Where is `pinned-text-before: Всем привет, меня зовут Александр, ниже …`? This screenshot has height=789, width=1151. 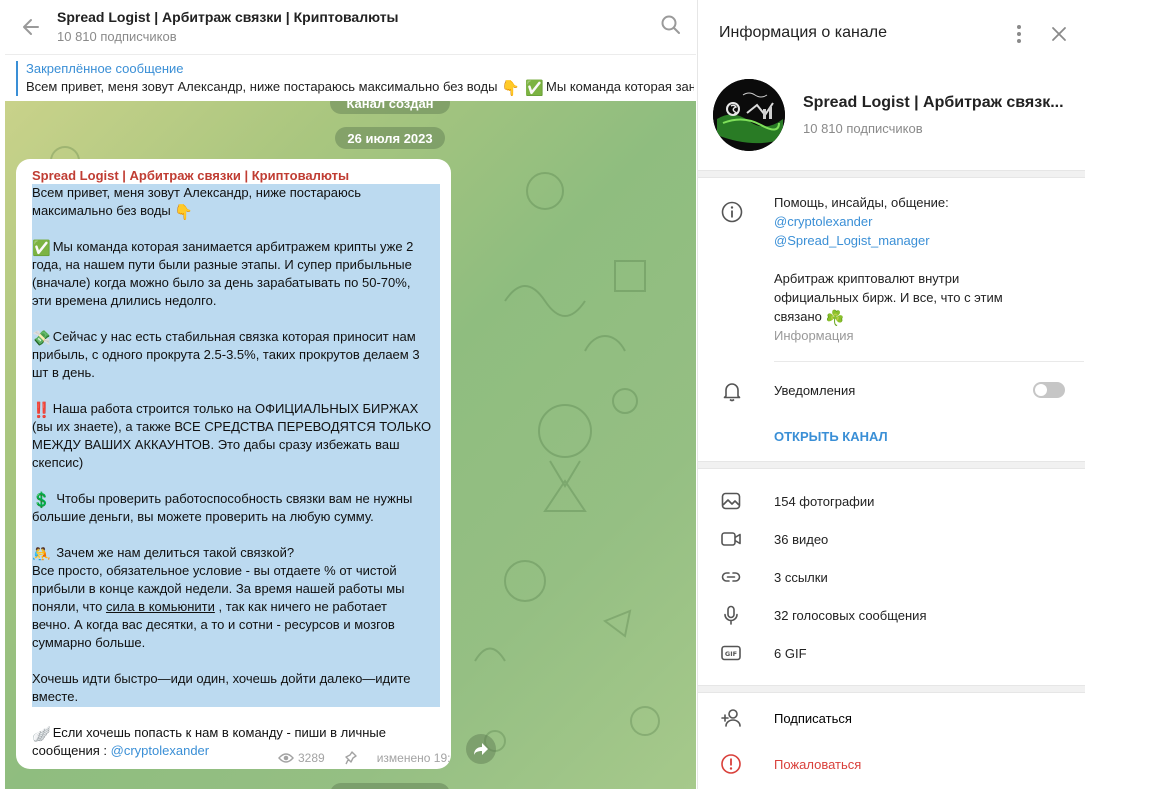 pinned-text-before: Всем привет, меня зовут Александр, ниже … is located at coordinates (264, 86).